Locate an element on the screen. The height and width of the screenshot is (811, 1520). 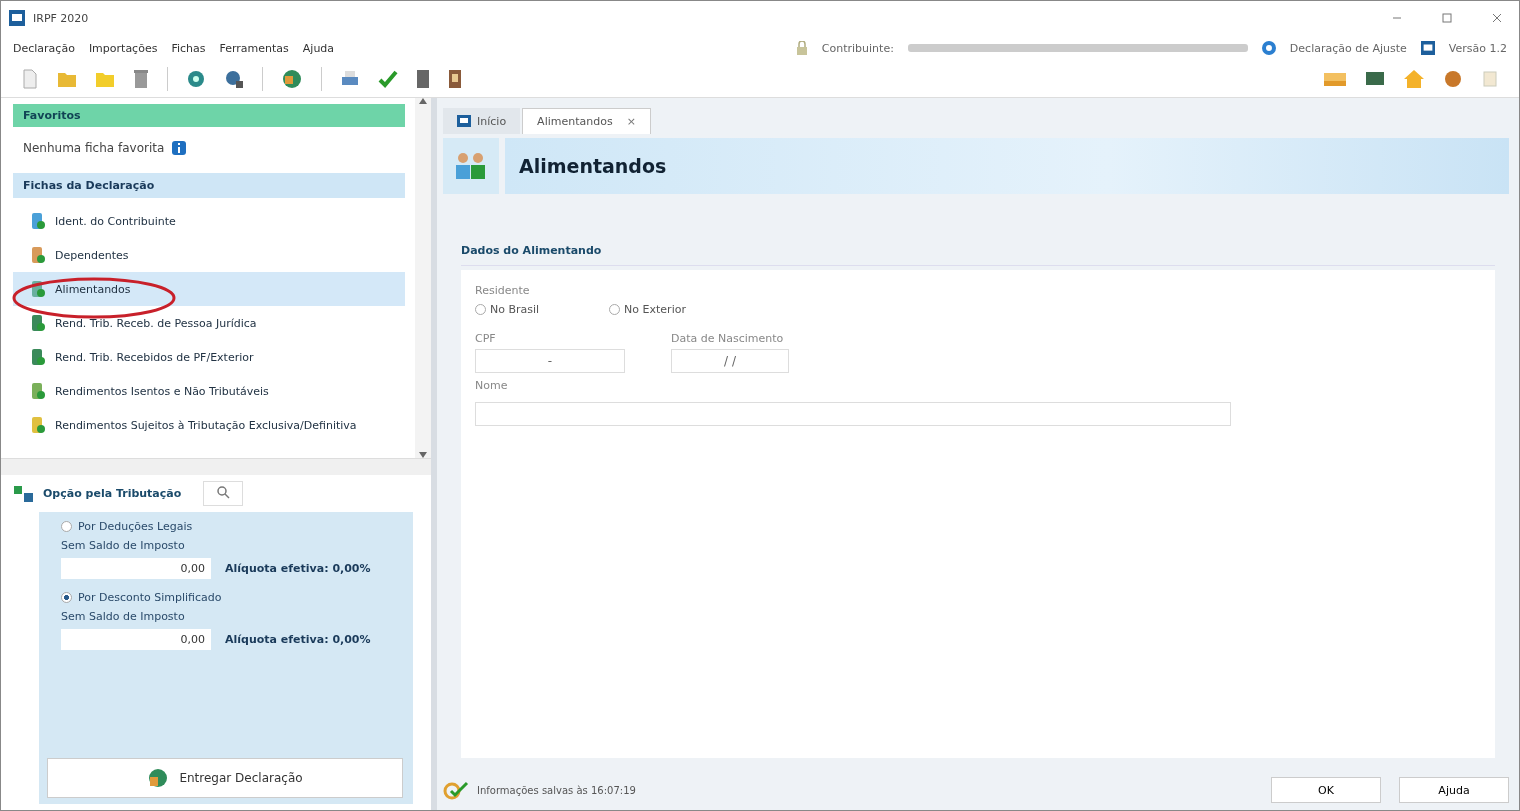
menu-item: Declaração is located at coordinates (44, 48).